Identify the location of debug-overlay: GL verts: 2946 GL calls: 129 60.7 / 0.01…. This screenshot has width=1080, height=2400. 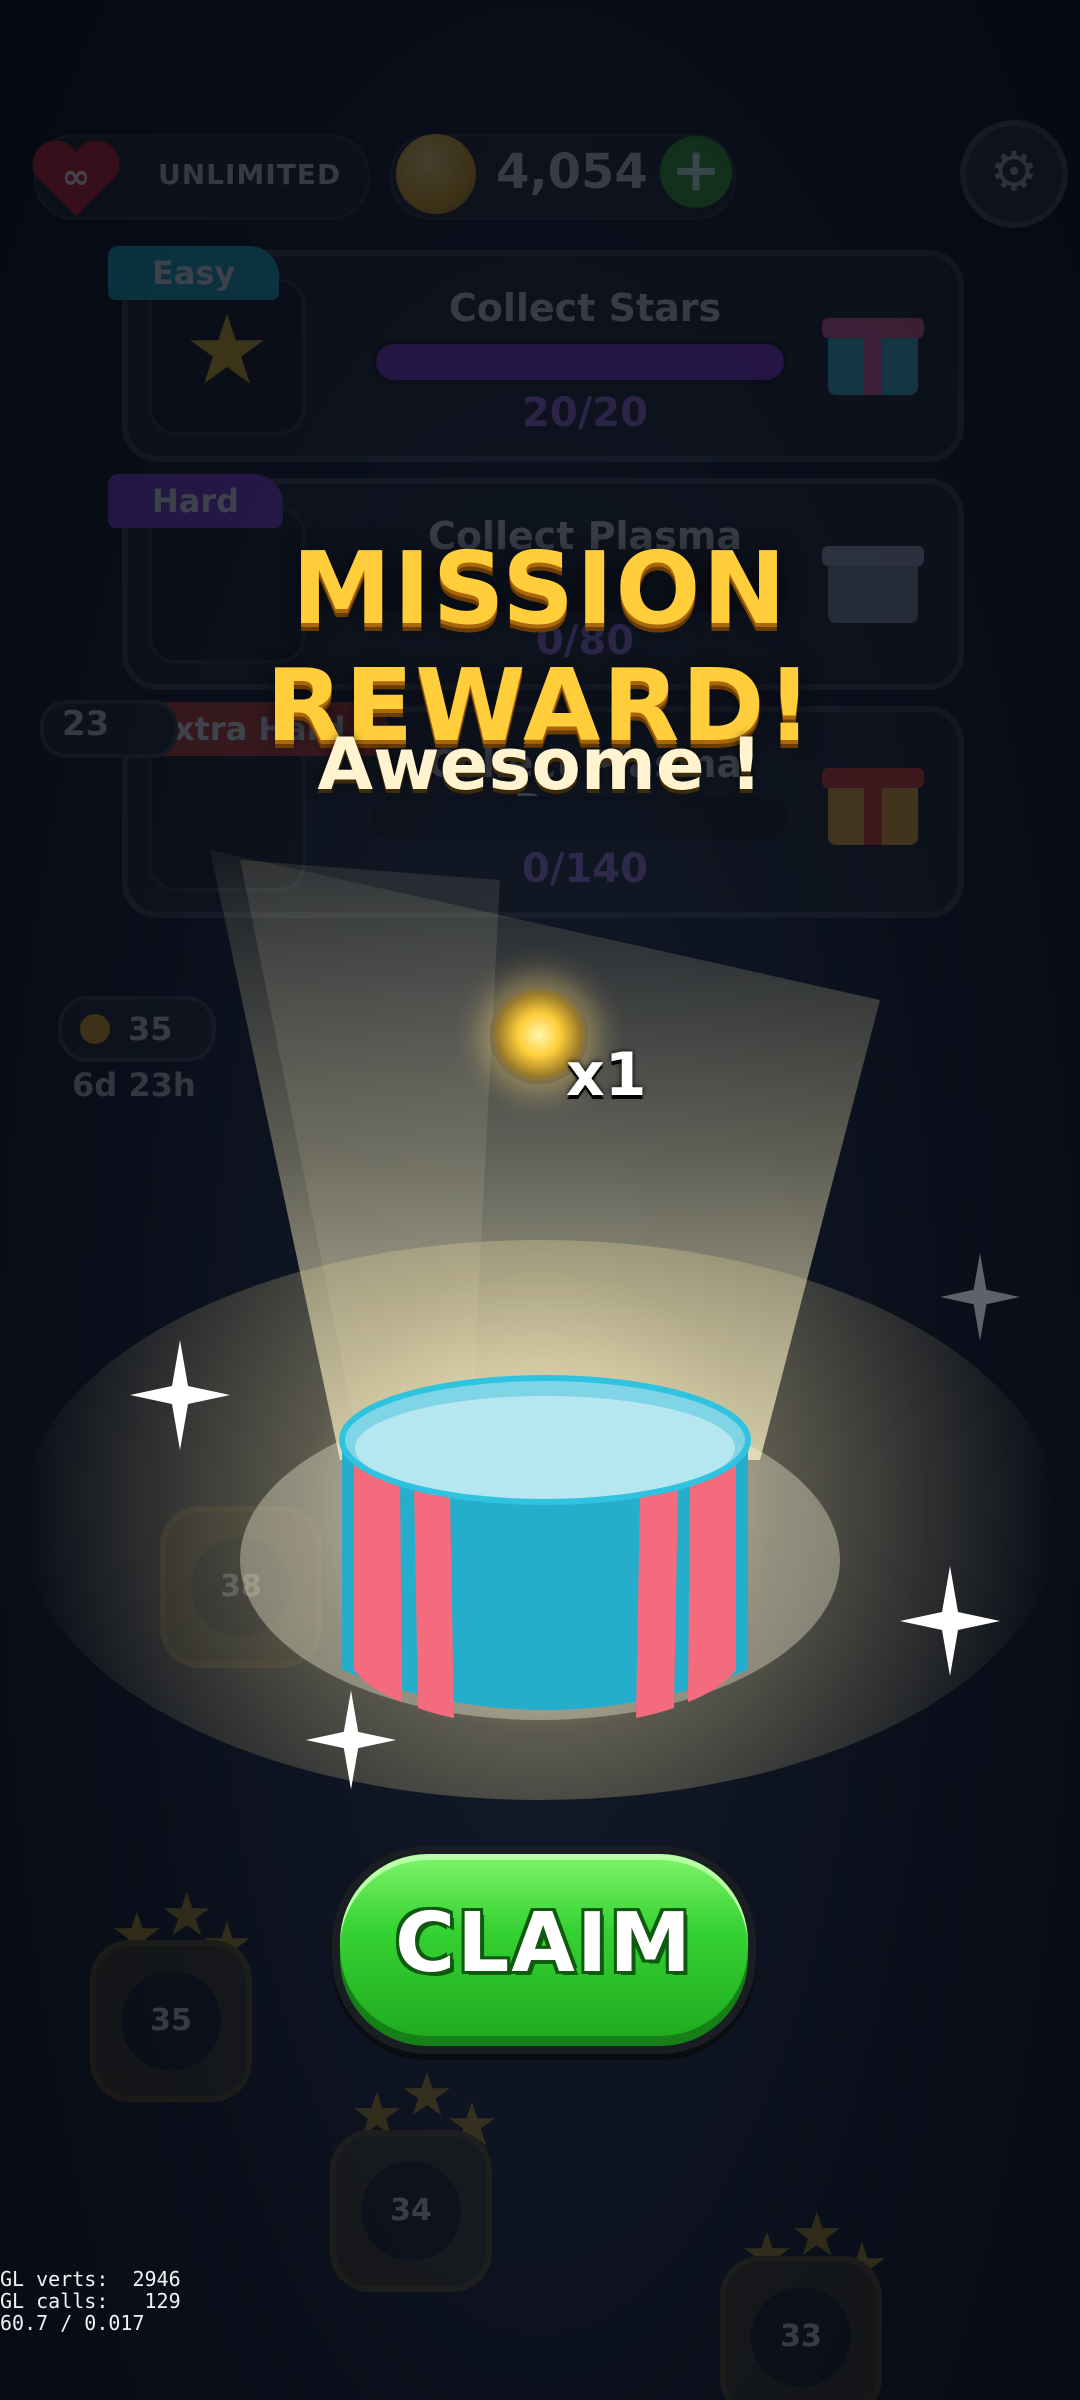
(90, 2301).